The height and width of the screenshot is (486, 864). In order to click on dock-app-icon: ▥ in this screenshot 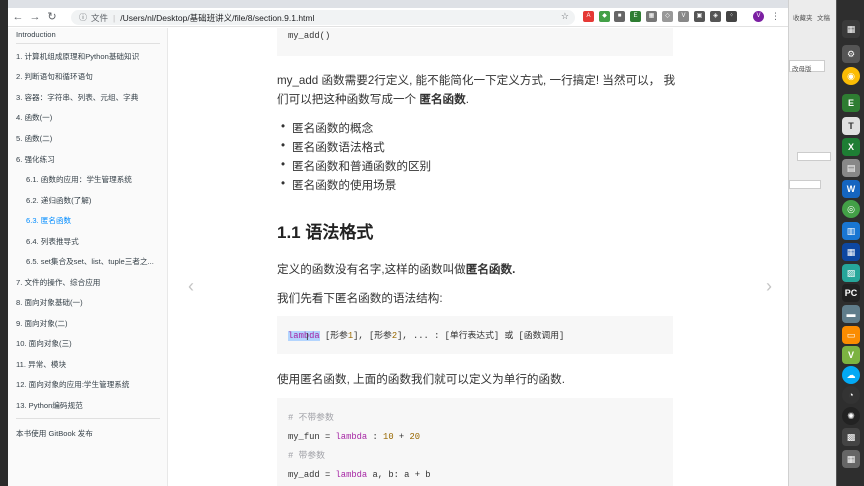, I will do `click(851, 231)`.